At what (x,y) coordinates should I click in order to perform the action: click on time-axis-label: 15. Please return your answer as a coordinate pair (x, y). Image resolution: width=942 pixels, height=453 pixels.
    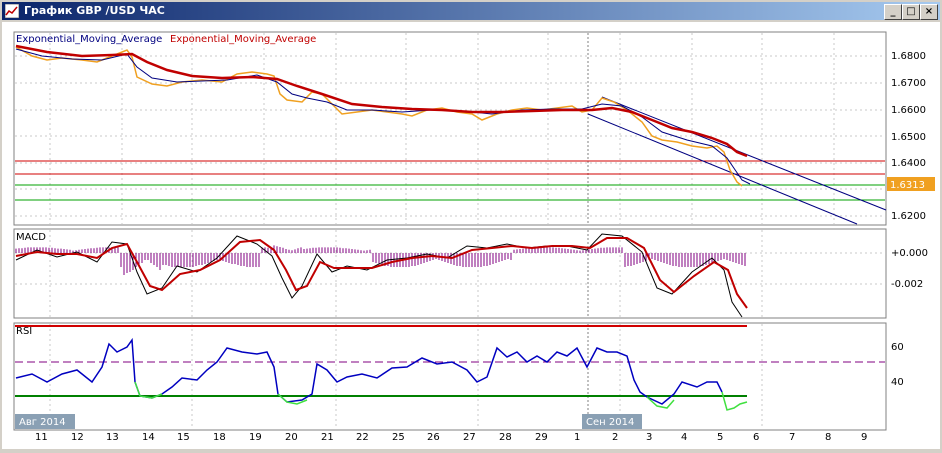
    Looking at the image, I should click on (183, 437).